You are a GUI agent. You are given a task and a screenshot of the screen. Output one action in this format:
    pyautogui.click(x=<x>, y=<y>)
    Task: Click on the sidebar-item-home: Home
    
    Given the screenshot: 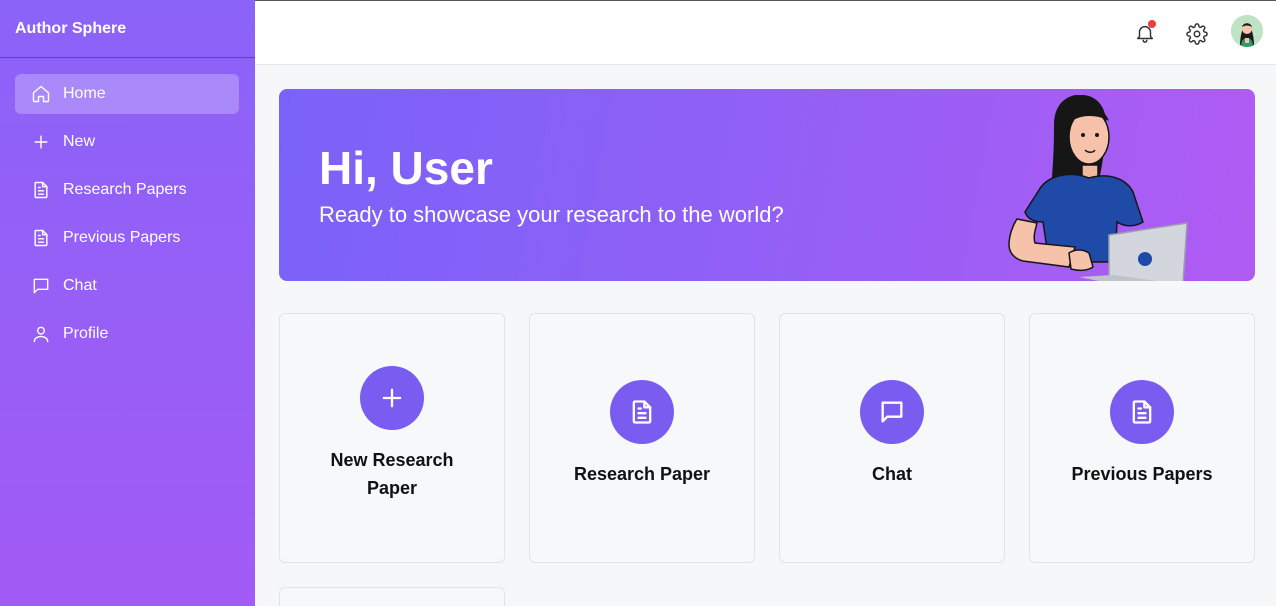 What is the action you would take?
    pyautogui.click(x=127, y=94)
    